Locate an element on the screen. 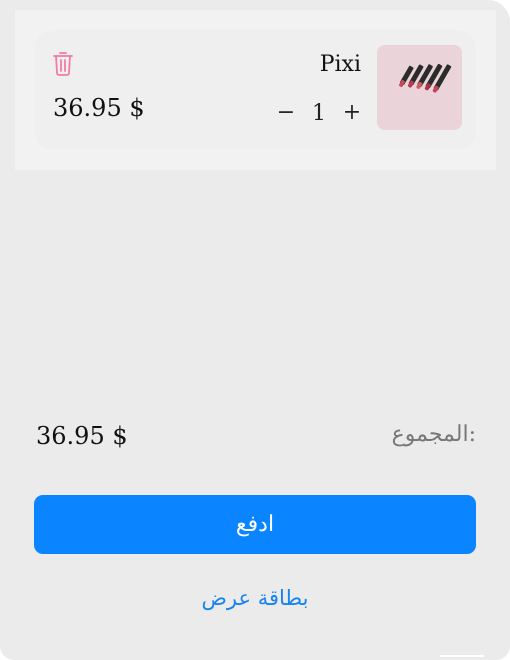 The height and width of the screenshot is (660, 510). quantity-value: 1 is located at coordinates (319, 113).